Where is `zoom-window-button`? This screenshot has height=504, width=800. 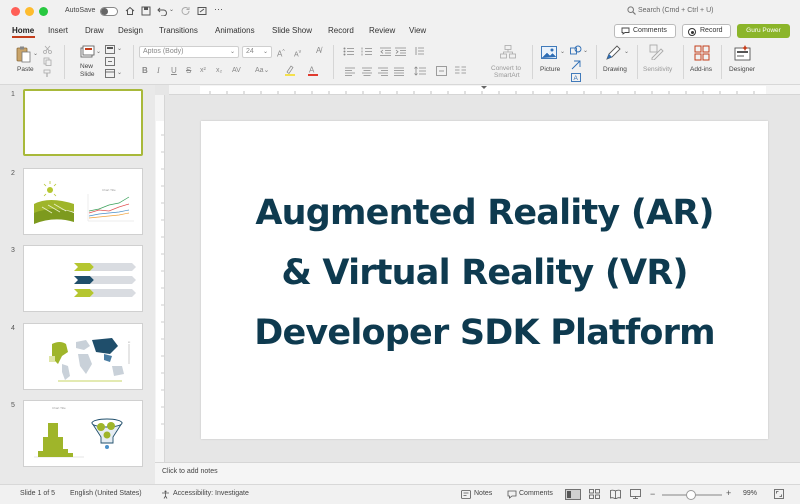 zoom-window-button is located at coordinates (43, 11).